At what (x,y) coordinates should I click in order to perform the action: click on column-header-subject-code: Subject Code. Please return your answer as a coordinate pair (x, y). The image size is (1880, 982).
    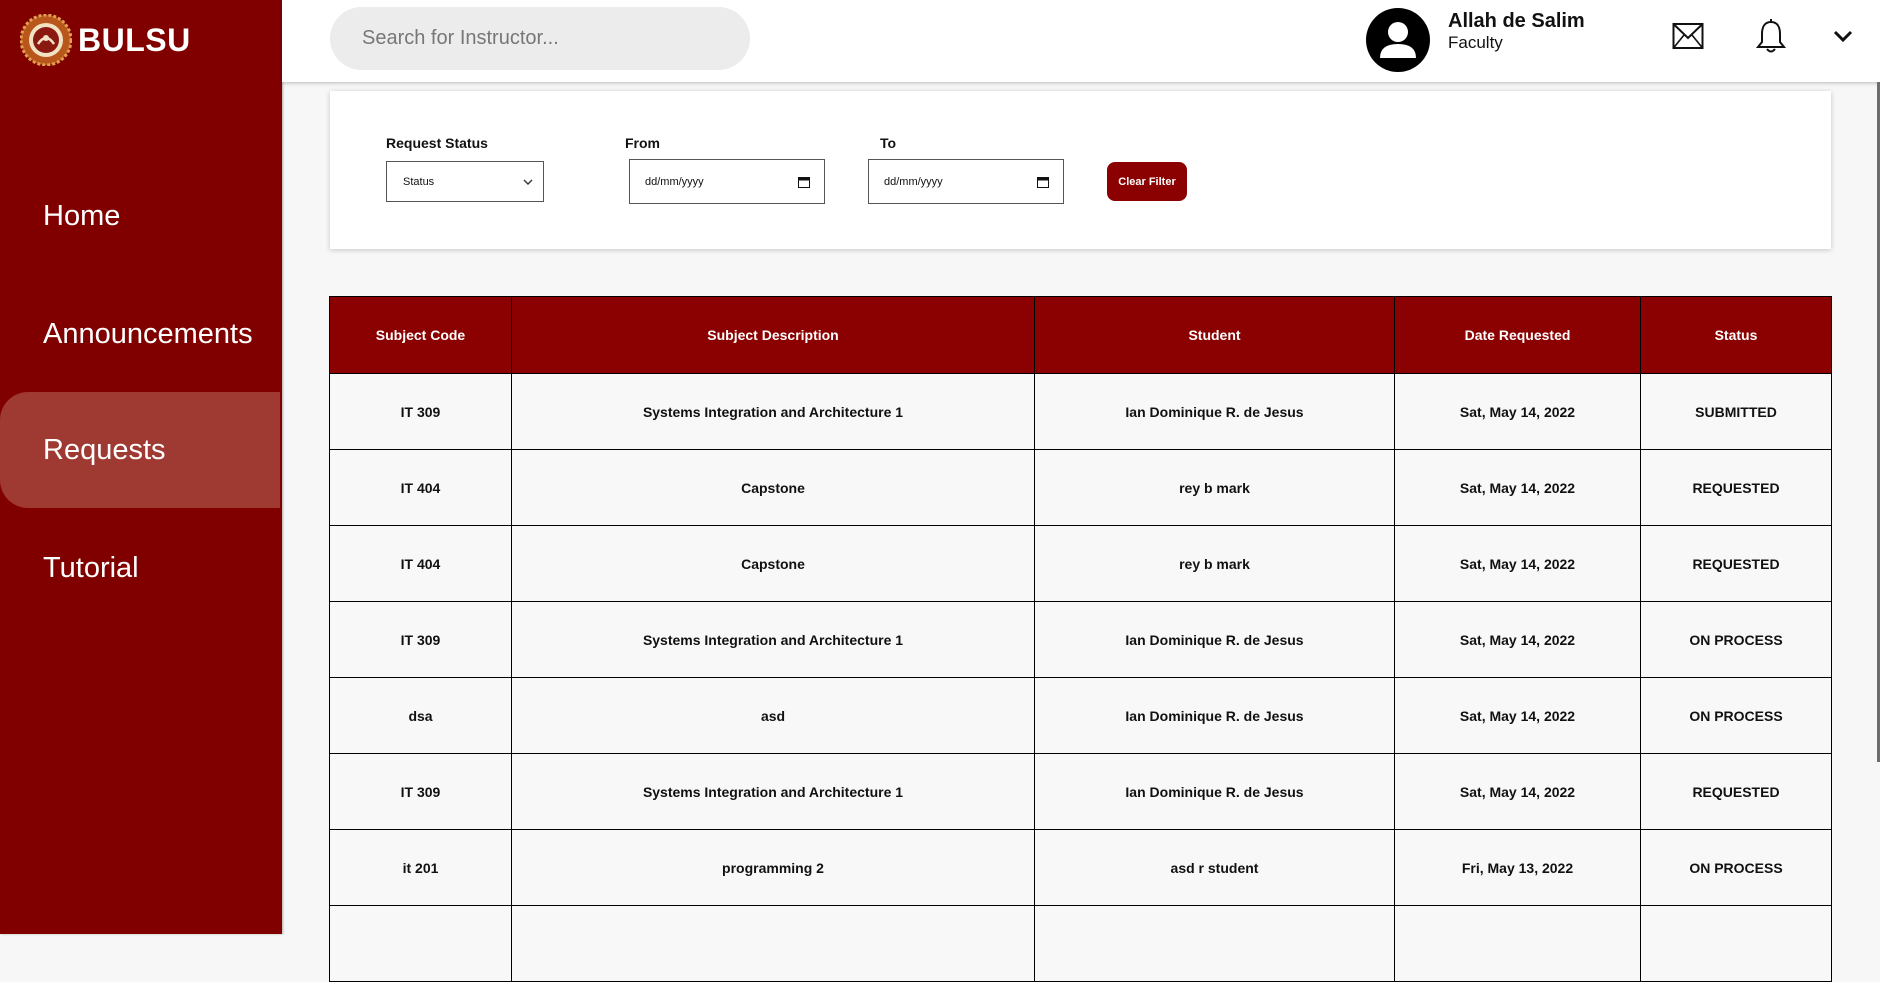
    Looking at the image, I should click on (420, 335).